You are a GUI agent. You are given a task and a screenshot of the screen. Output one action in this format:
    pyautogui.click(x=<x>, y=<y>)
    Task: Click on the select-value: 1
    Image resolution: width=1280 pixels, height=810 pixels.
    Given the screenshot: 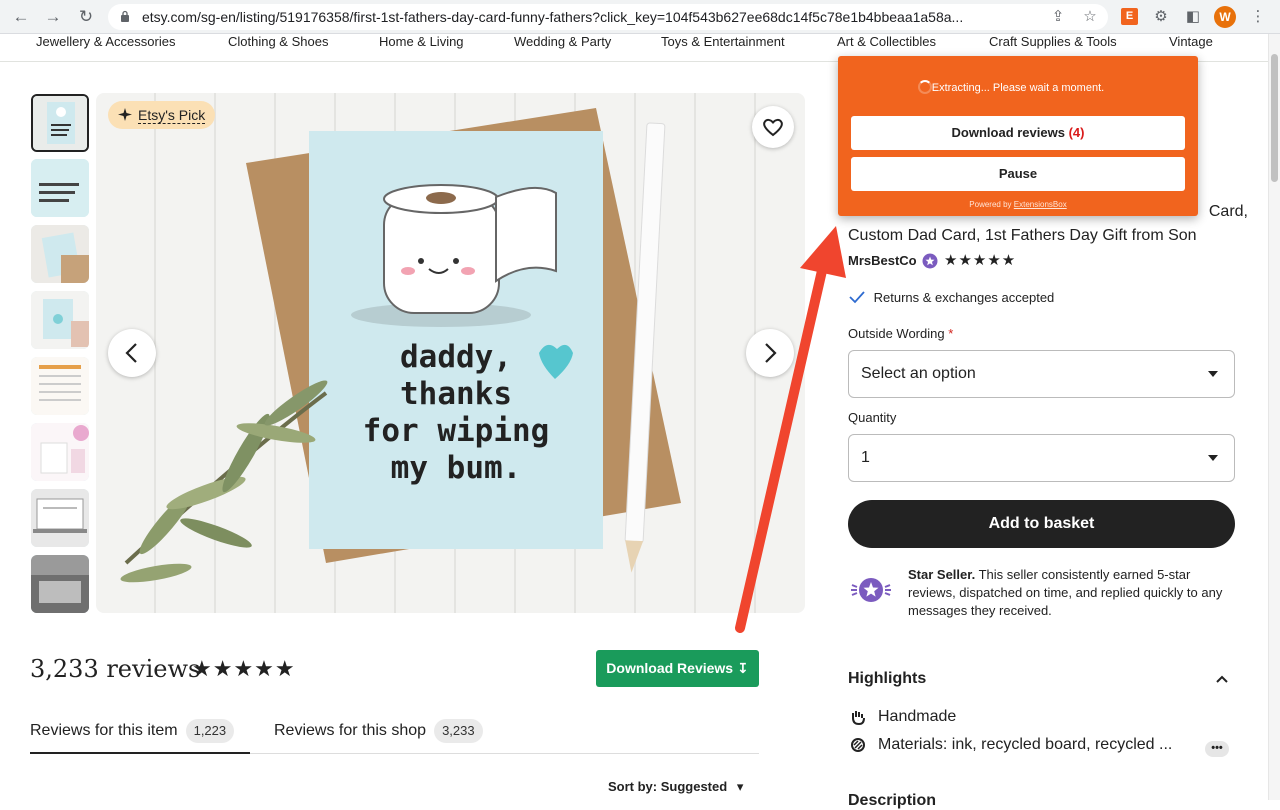 What is the action you would take?
    pyautogui.click(x=865, y=457)
    